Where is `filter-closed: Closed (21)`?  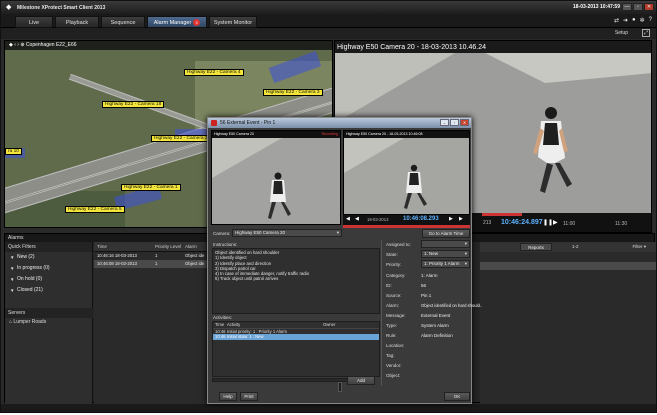
filter-closed: Closed (21) is located at coordinates (48, 290).